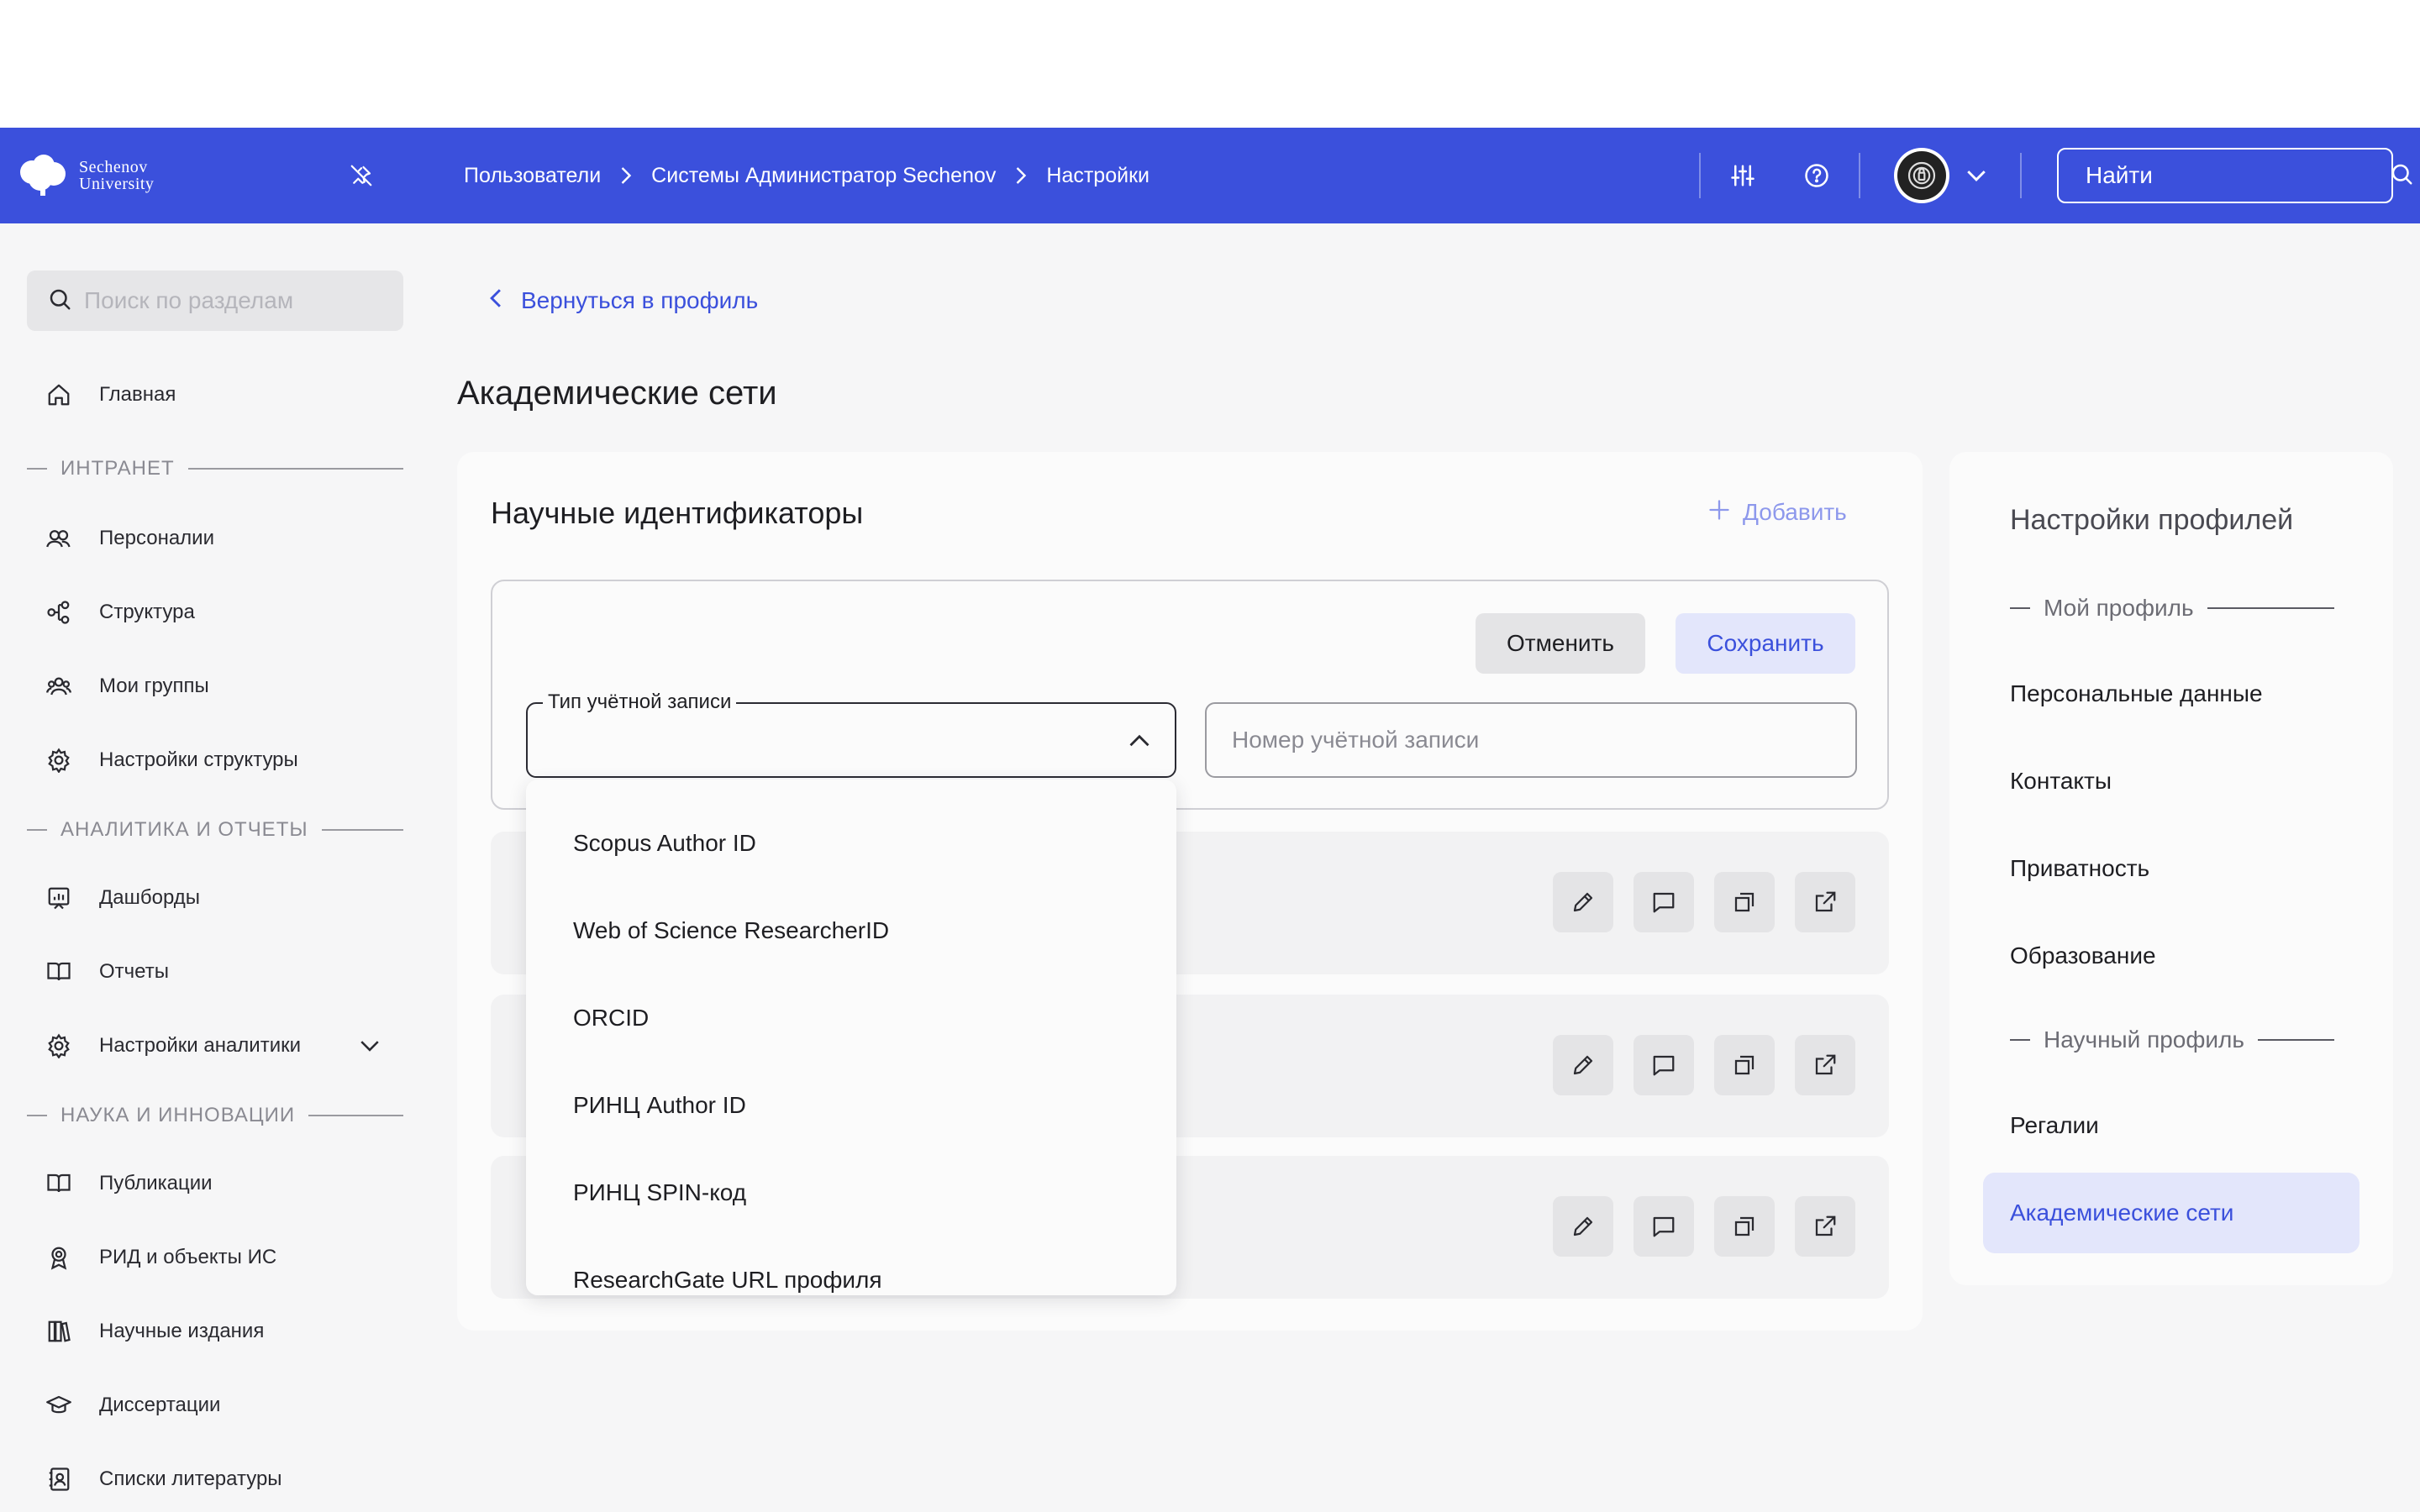 Image resolution: width=2420 pixels, height=1512 pixels. Describe the element at coordinates (2136, 694) in the screenshot. I see `panel-item-personal-data: Персональные данные` at that location.